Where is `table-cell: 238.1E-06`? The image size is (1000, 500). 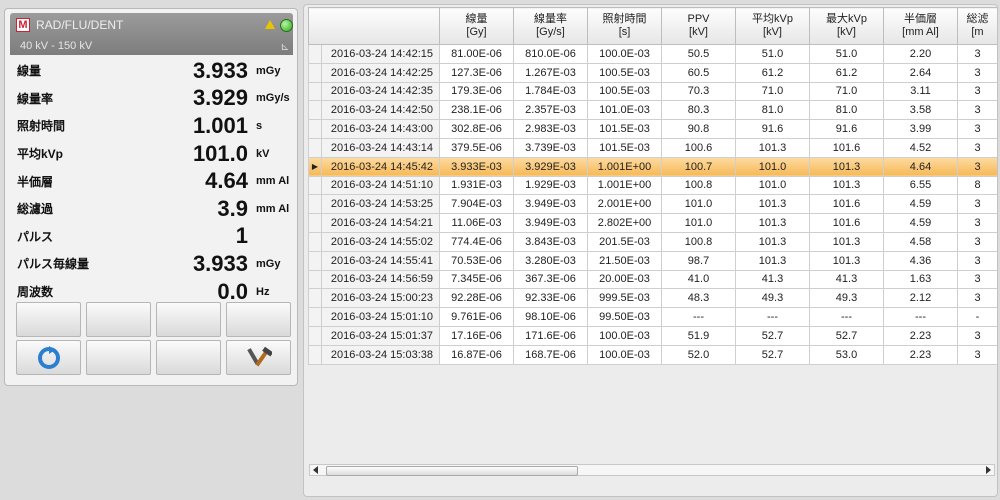
table-cell: 238.1E-06 is located at coordinates (476, 110).